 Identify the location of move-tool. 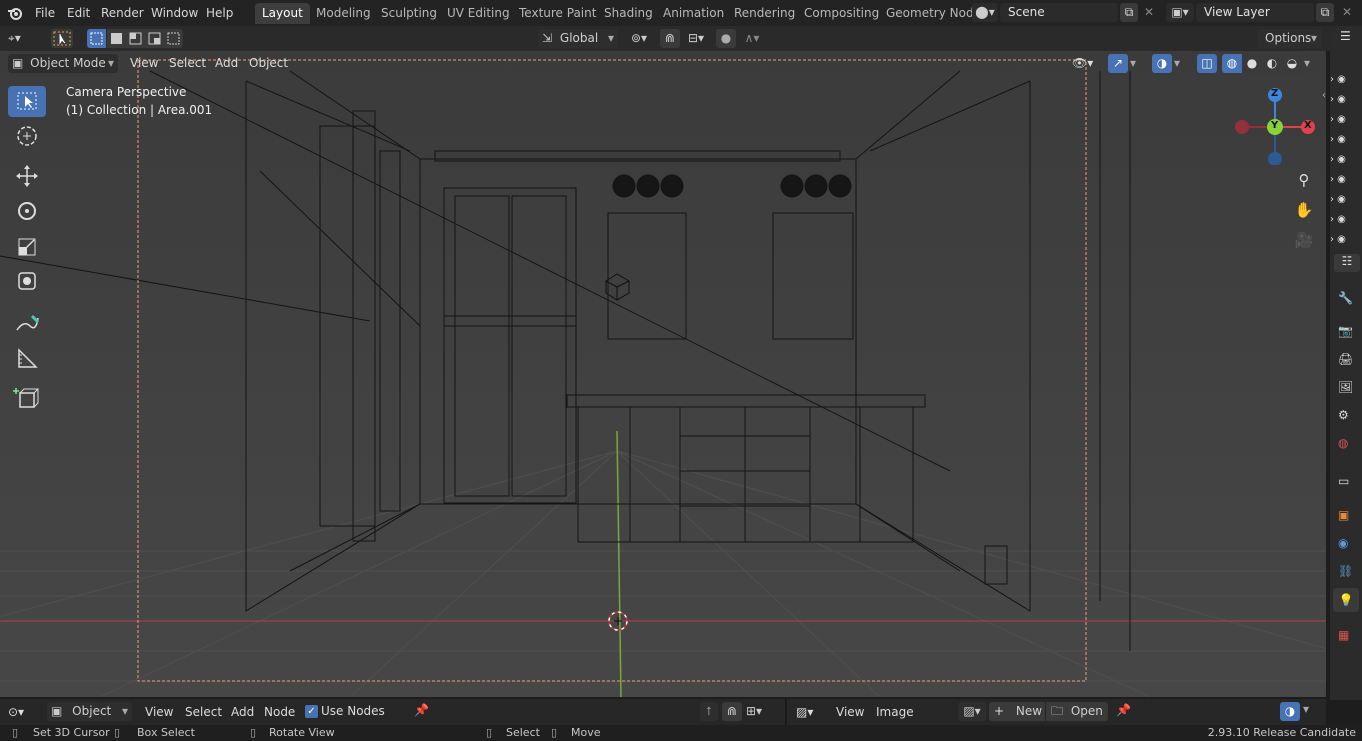
(27, 176).